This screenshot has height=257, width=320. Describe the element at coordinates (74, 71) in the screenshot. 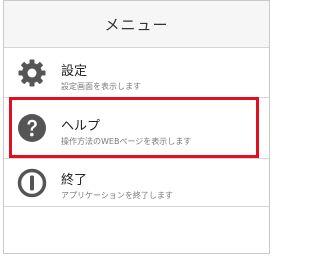

I see `menu-item-label: 設定` at that location.